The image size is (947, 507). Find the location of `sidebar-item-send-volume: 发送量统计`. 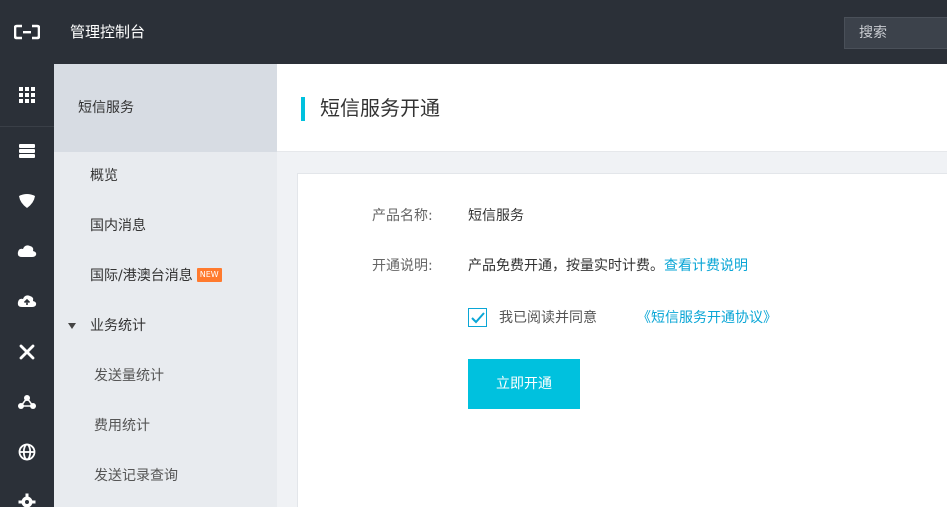

sidebar-item-send-volume: 发送量统计 is located at coordinates (165, 376).